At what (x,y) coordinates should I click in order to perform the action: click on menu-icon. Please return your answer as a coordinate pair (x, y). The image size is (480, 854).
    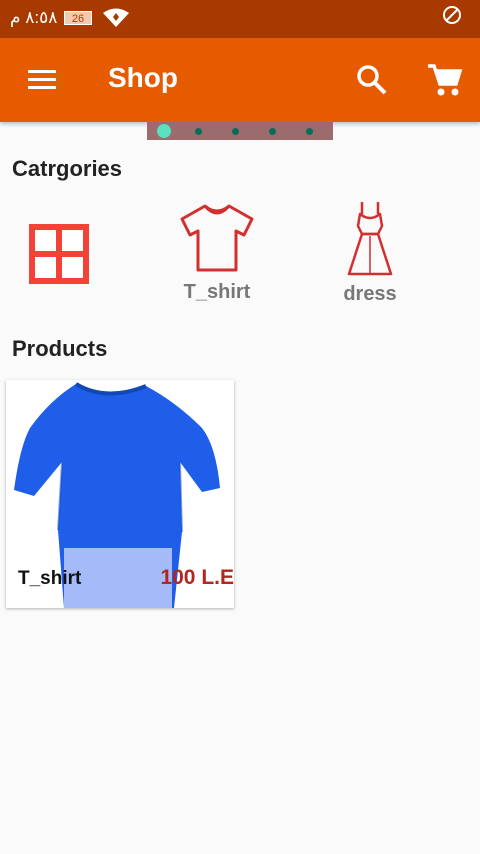
    Looking at the image, I should click on (42, 79).